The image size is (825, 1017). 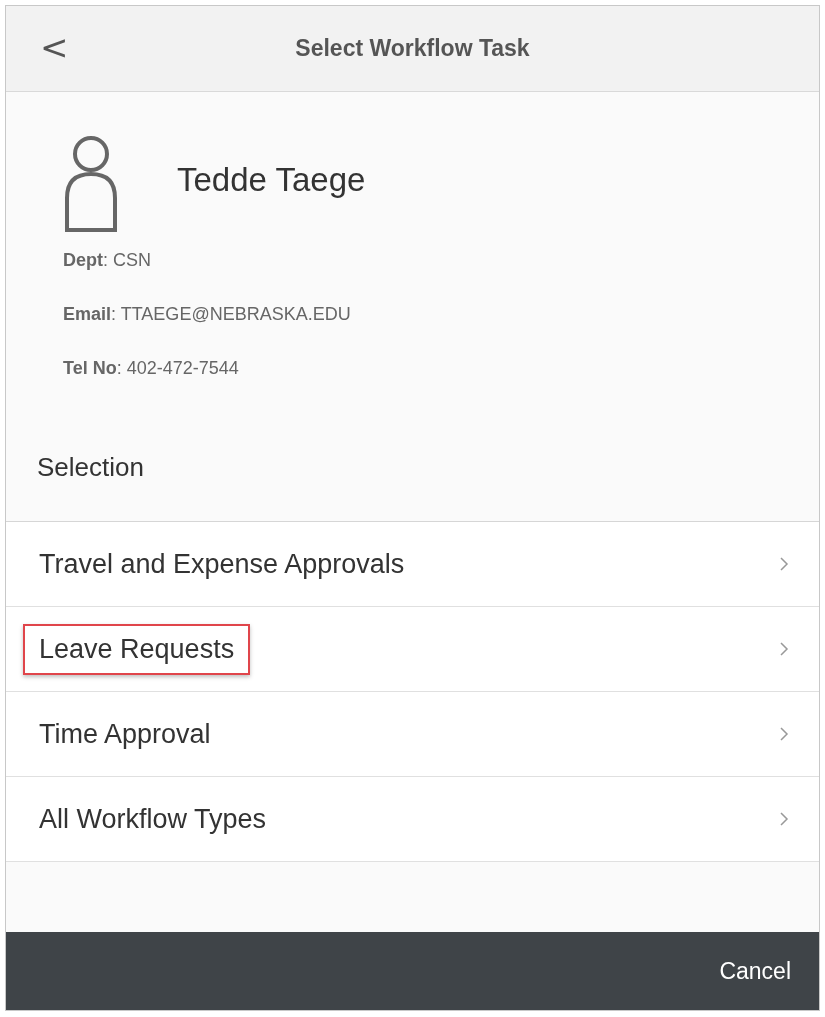 What do you see at coordinates (137, 649) in the screenshot?
I see `highlighted-label: Leave Requests` at bounding box center [137, 649].